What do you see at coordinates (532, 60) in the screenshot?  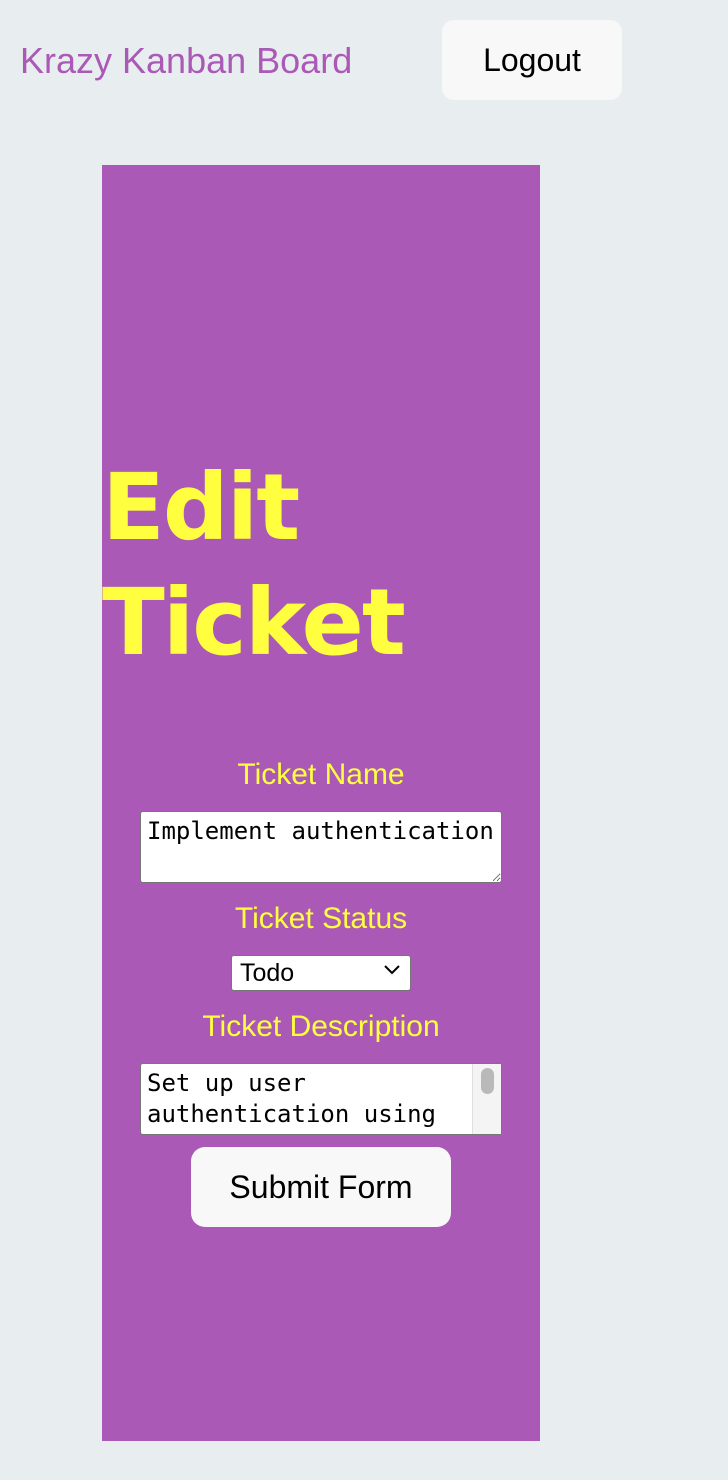 I see `logout-button: Logout` at bounding box center [532, 60].